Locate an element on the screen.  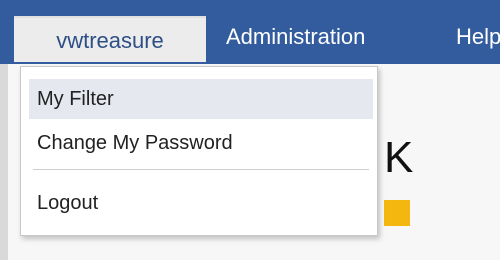
menu-item-logout: Logout is located at coordinates (201, 203).